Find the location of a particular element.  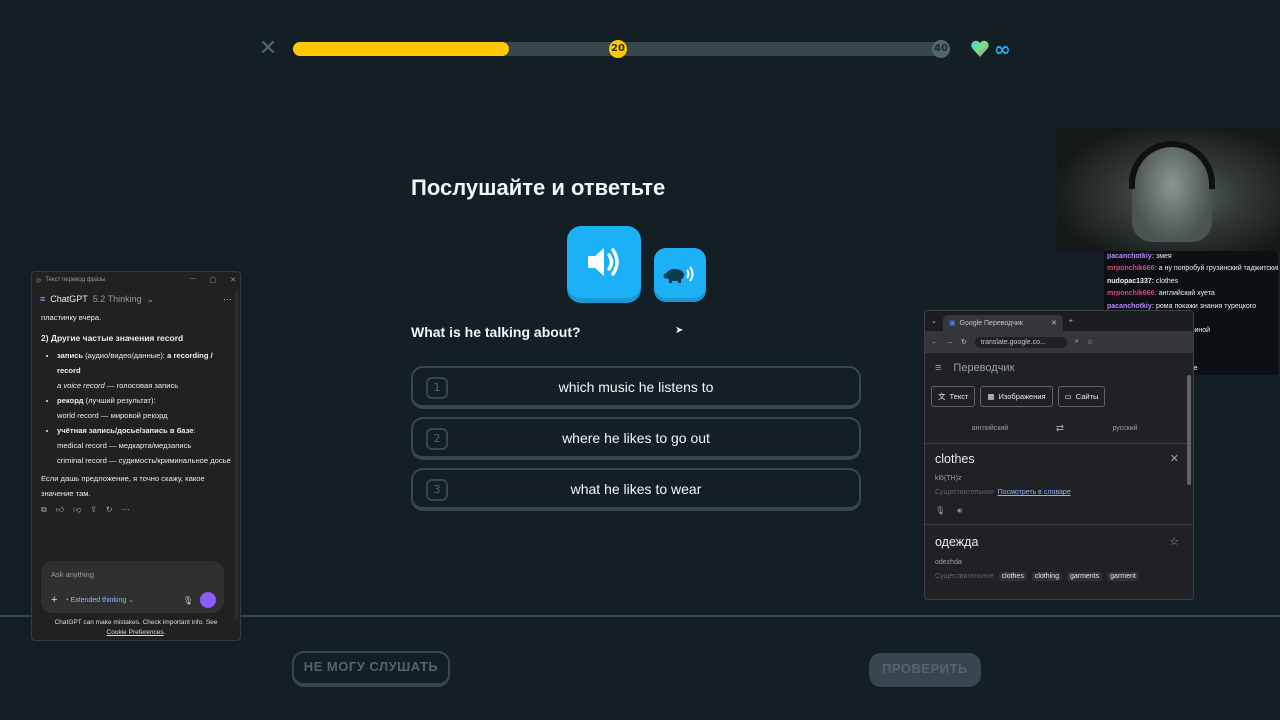

chat-text: змея is located at coordinates (1164, 256).